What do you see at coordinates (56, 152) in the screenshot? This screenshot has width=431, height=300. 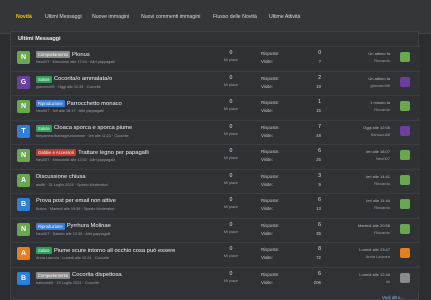 I see `thread-prefix: Gabbie e Accessori` at bounding box center [56, 152].